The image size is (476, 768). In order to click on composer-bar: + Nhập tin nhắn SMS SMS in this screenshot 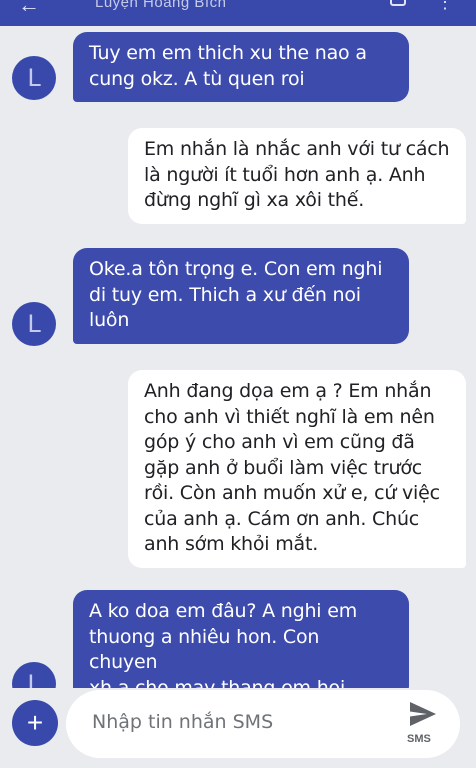, I will do `click(238, 728)`.